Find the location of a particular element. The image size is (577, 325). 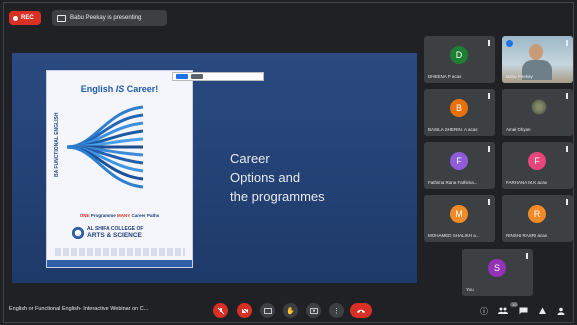

poster-footer-band is located at coordinates (119, 263).